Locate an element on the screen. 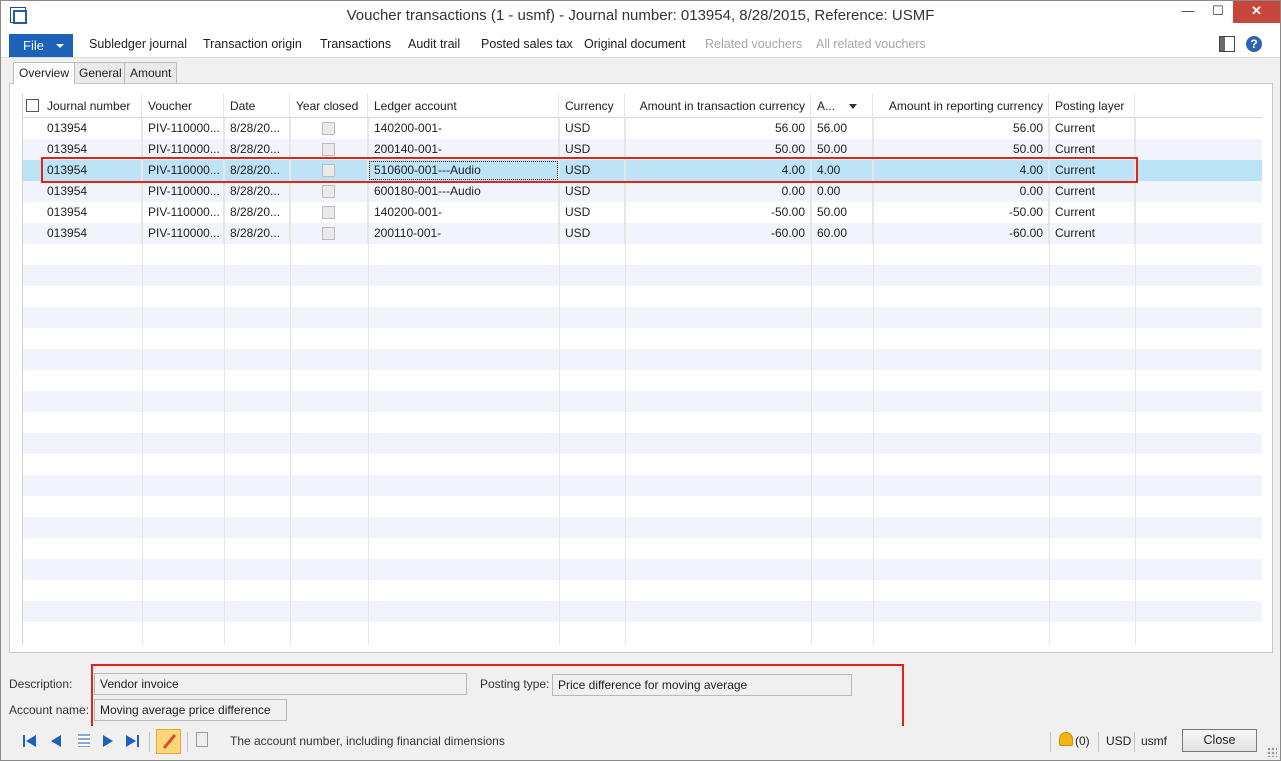 The width and height of the screenshot is (1281, 761). original-document-button: Original document is located at coordinates (634, 44).